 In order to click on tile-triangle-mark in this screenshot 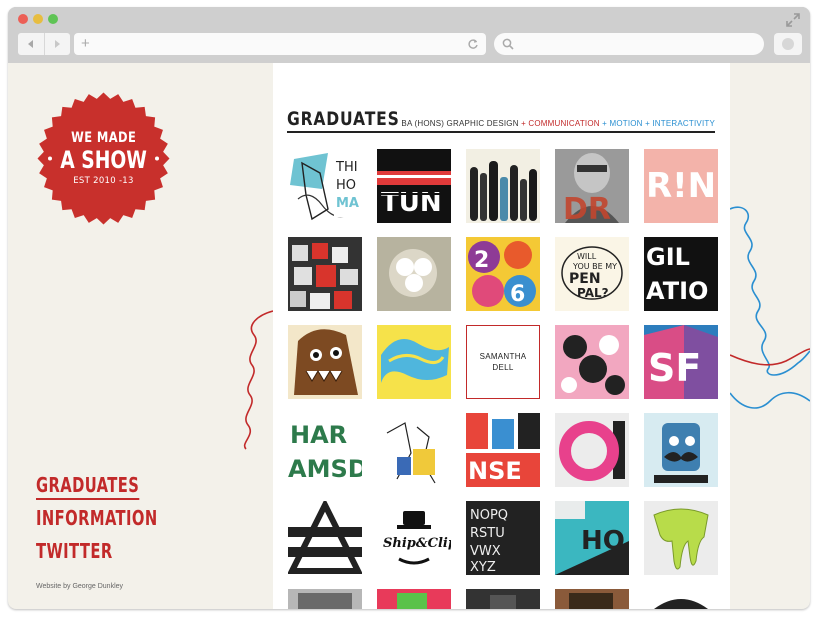, I will do `click(325, 538)`.